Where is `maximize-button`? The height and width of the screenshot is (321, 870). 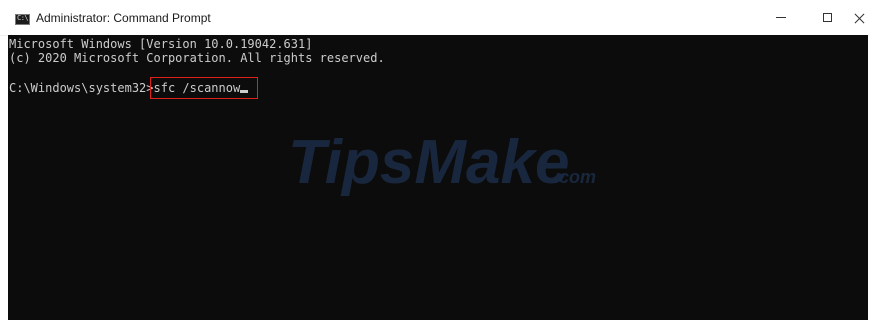 maximize-button is located at coordinates (827, 17).